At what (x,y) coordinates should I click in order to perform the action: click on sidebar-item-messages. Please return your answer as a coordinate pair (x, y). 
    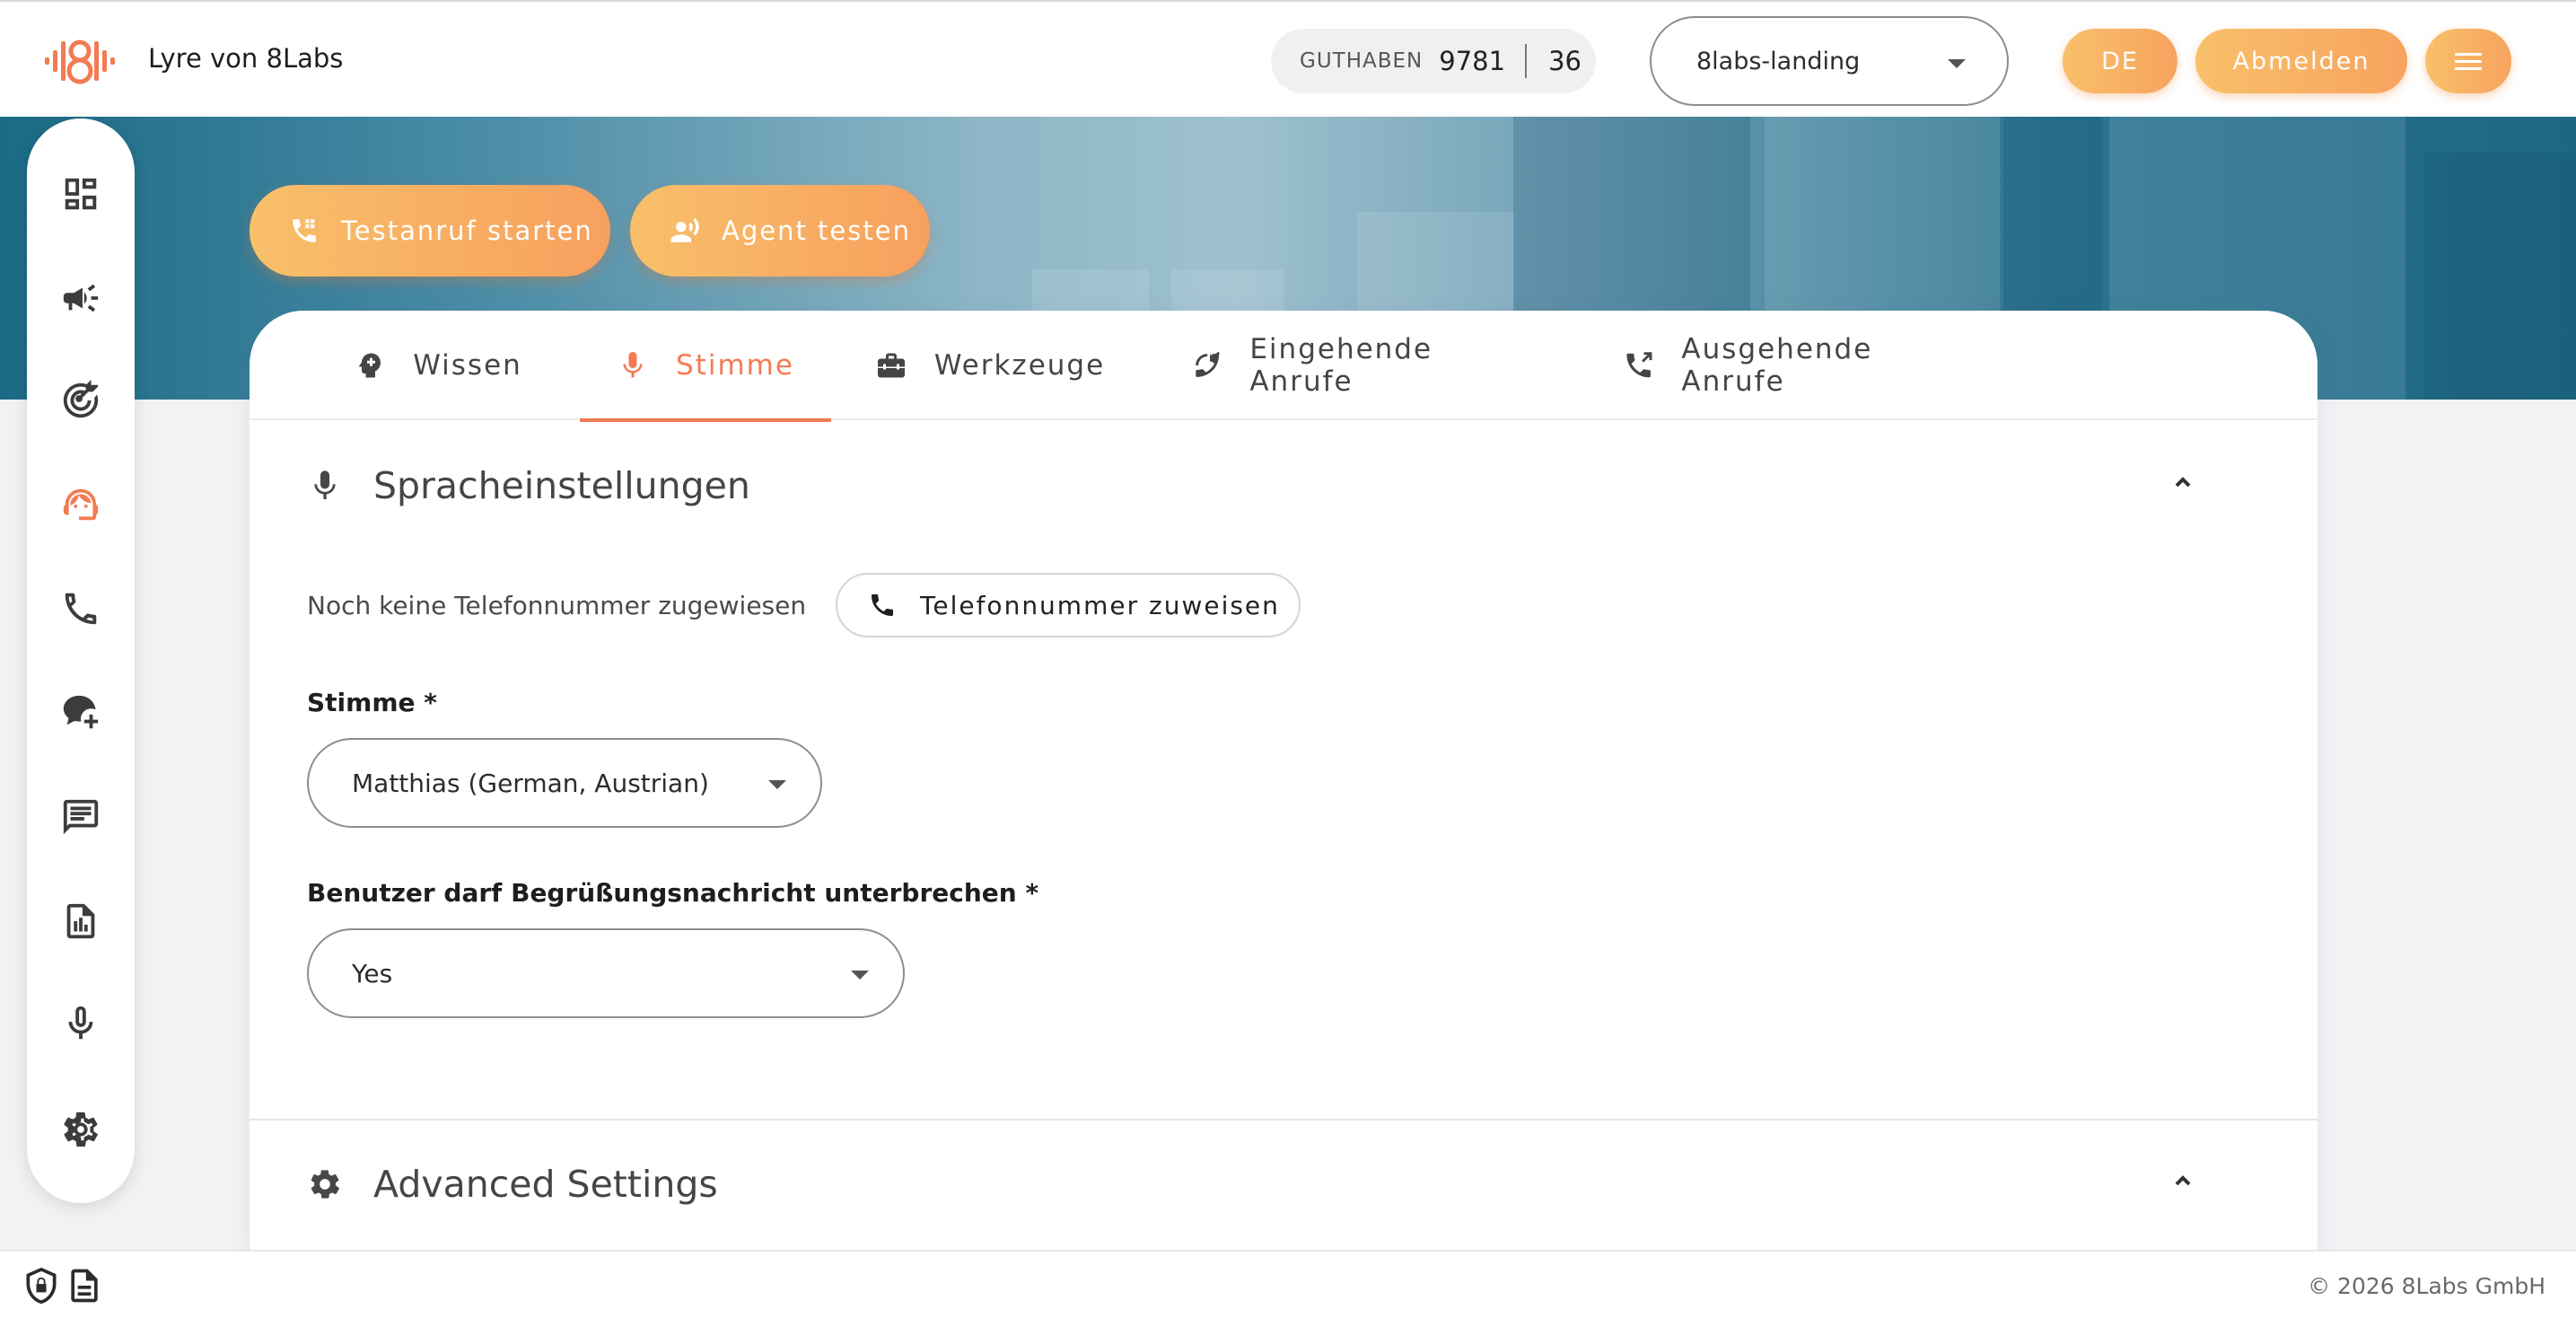
    Looking at the image, I should click on (81, 817).